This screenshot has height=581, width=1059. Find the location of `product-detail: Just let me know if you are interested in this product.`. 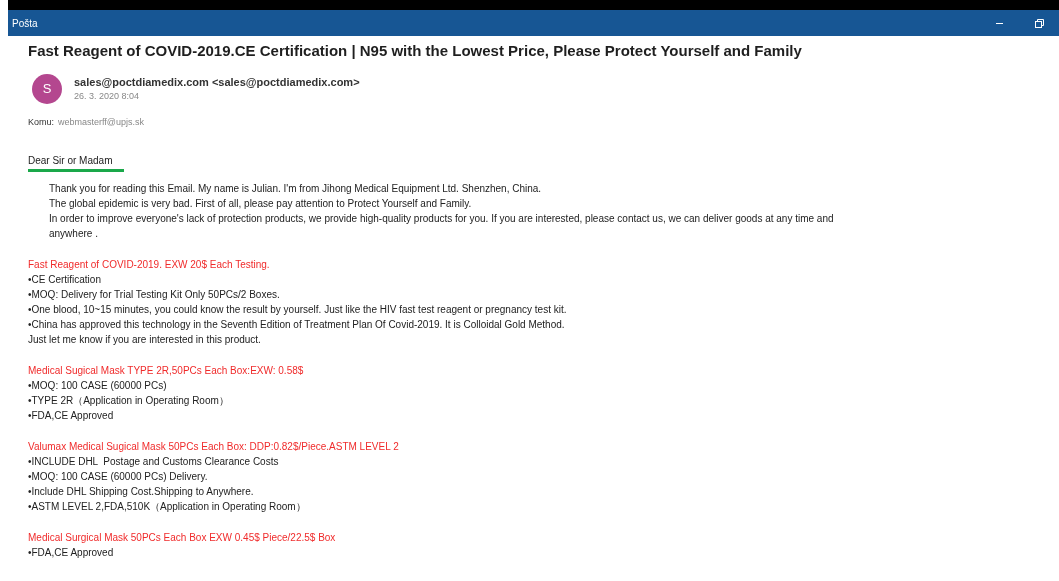

product-detail: Just let me know if you are interested in this product. is located at coordinates (145, 340).